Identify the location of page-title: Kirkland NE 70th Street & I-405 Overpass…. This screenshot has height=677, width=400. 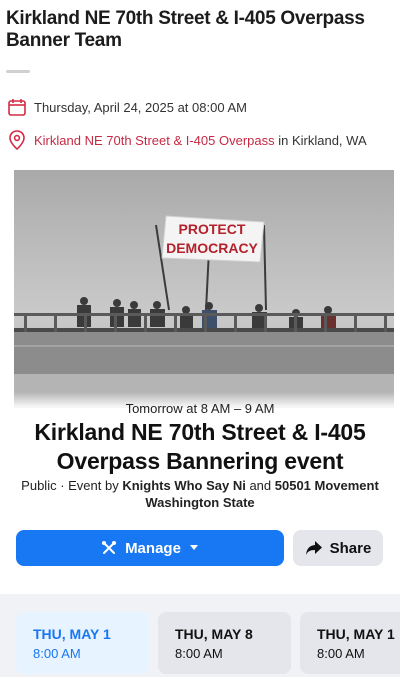
(185, 29).